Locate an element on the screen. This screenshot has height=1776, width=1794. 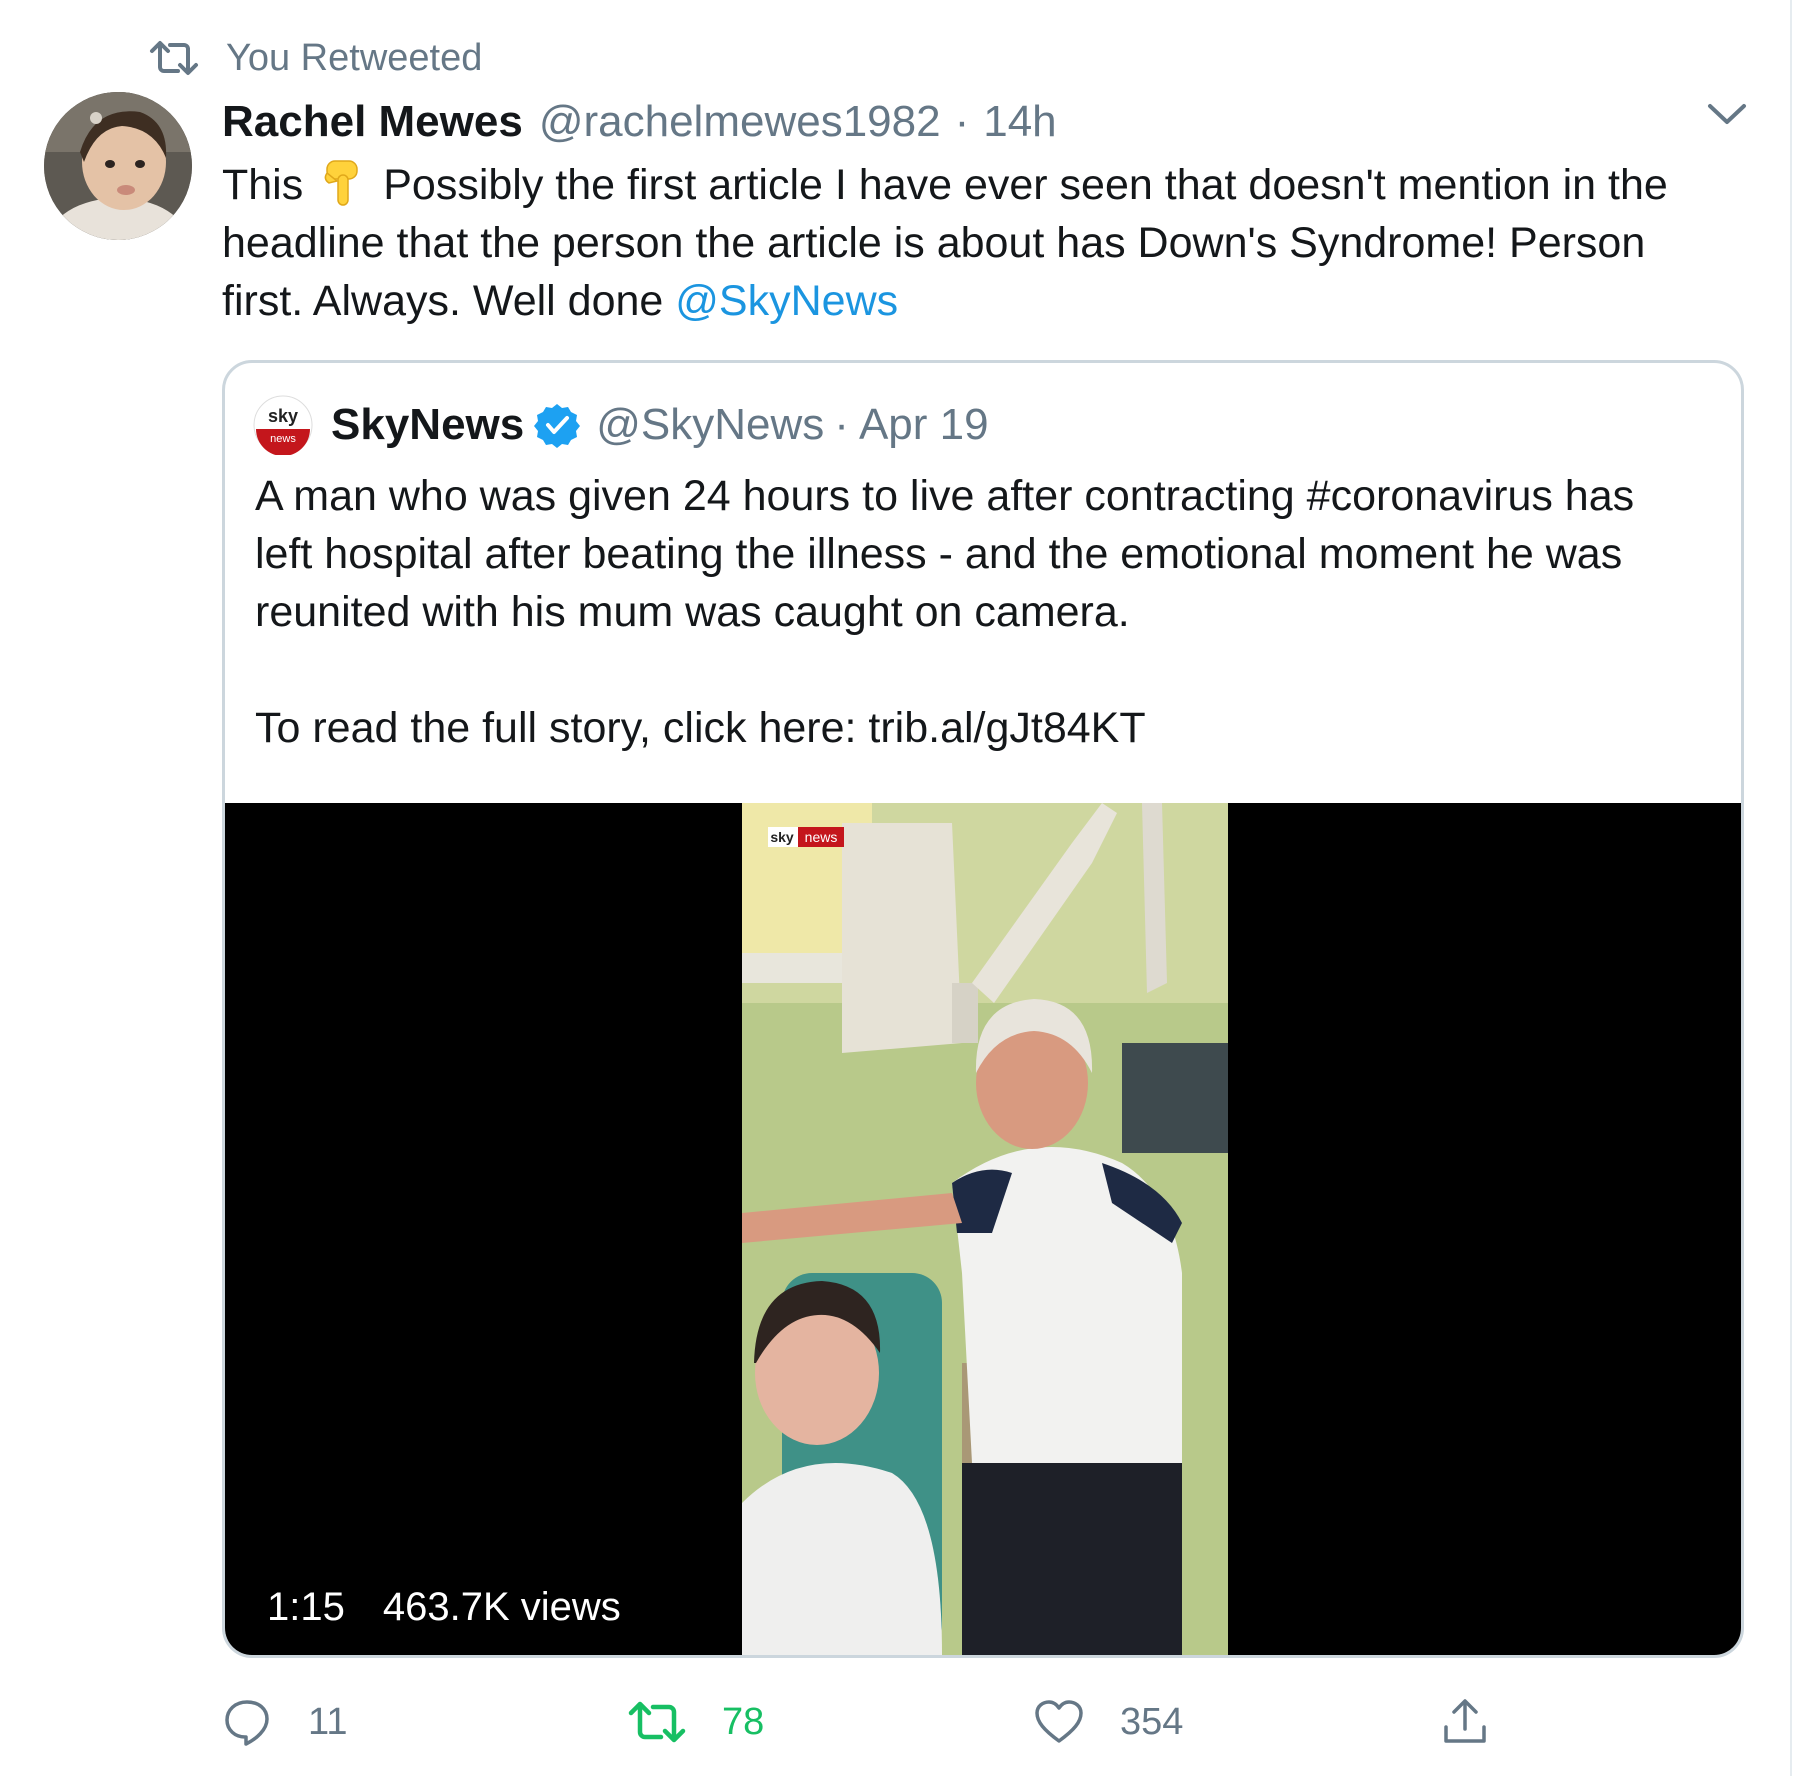
tweet-timestamp: 14h is located at coordinates (1019, 122).